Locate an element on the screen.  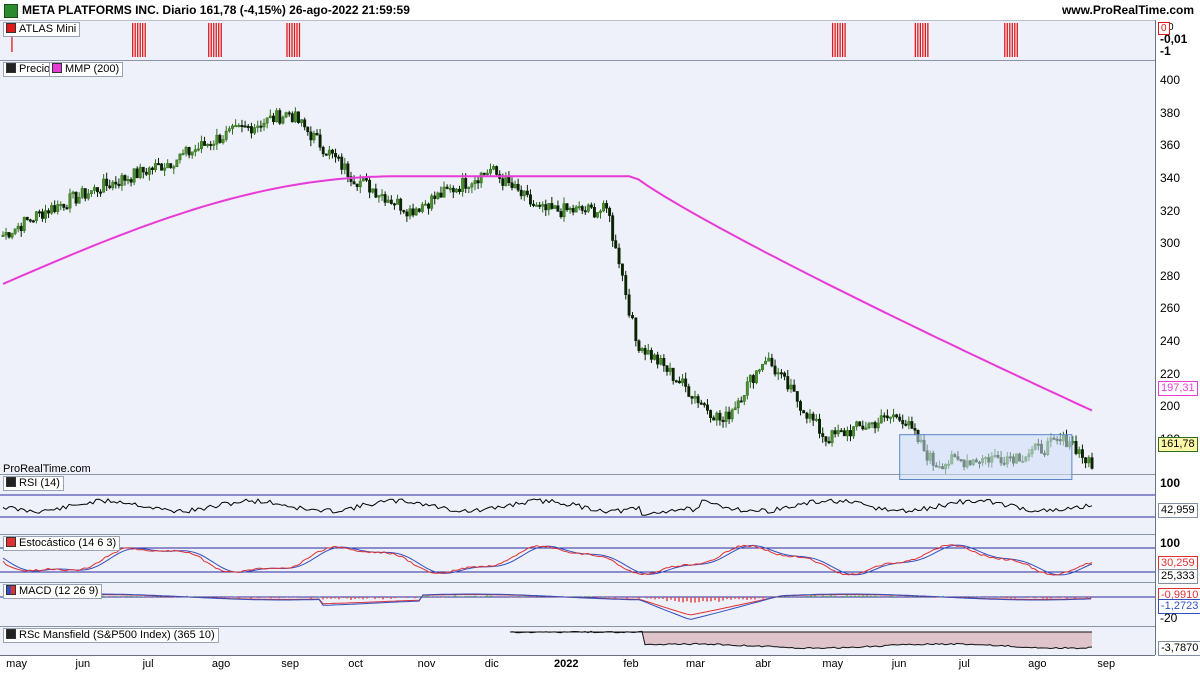
stoch-label: Estocástico (14 6 3) is located at coordinates (62, 543).